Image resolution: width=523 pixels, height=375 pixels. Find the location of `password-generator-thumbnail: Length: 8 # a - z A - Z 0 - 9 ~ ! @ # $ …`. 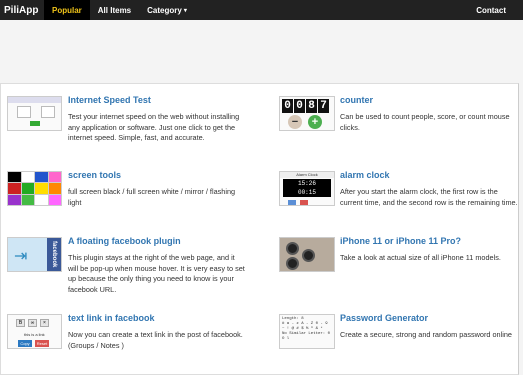

password-generator-thumbnail: Length: 8 # a - z A - Z 0 - 9 ~ ! @ # $ … is located at coordinates (307, 331).